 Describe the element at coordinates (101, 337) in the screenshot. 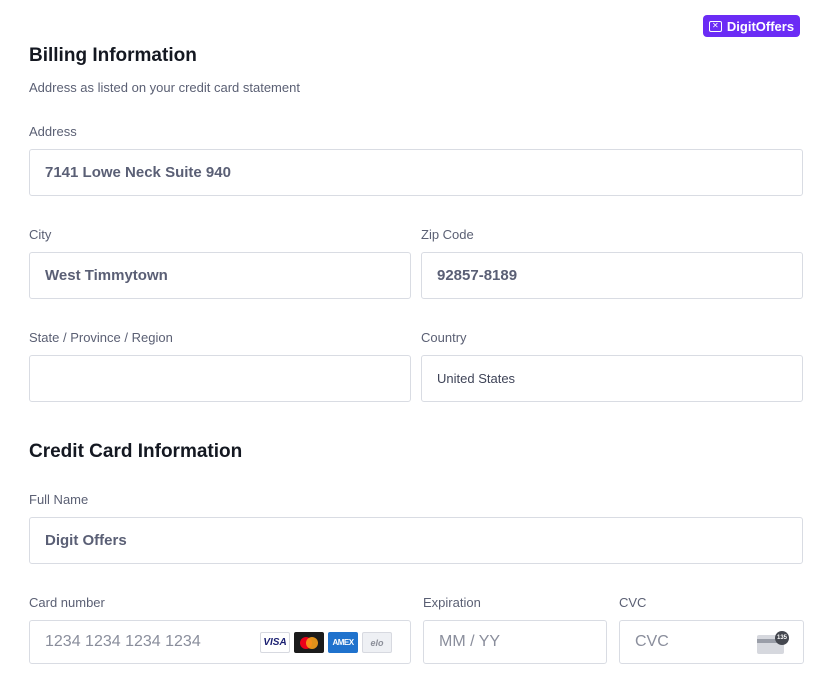

I see `state-label: State / Province / Region` at that location.